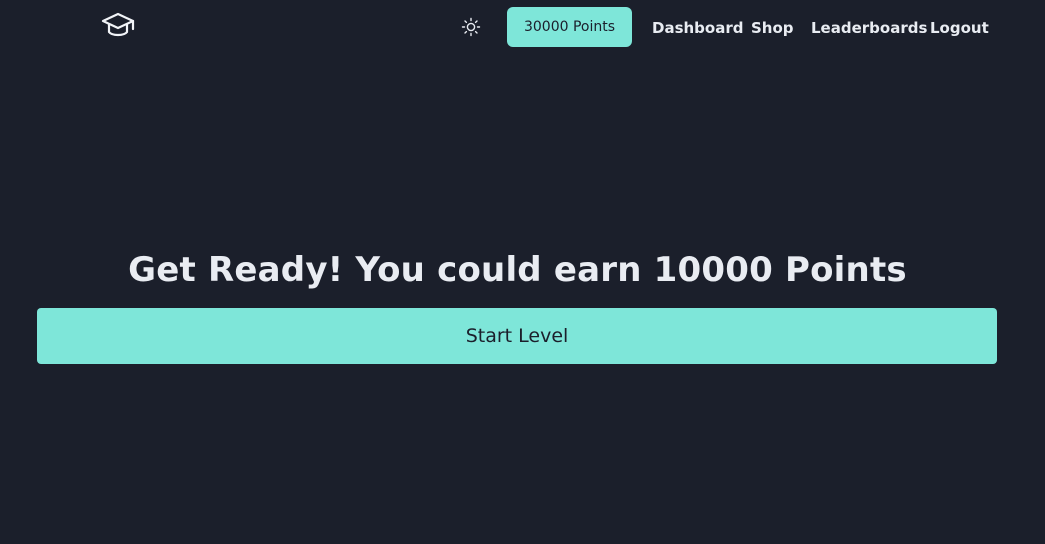  What do you see at coordinates (697, 28) in the screenshot?
I see `nav-link-dashboard: Dashboard` at bounding box center [697, 28].